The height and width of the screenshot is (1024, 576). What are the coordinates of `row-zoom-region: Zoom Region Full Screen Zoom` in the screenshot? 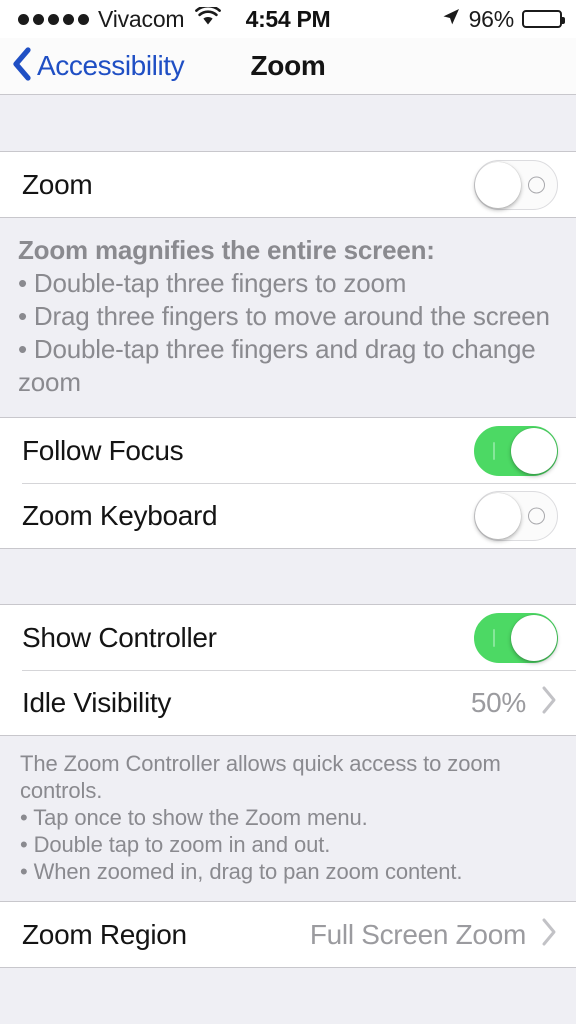 It's located at (288, 934).